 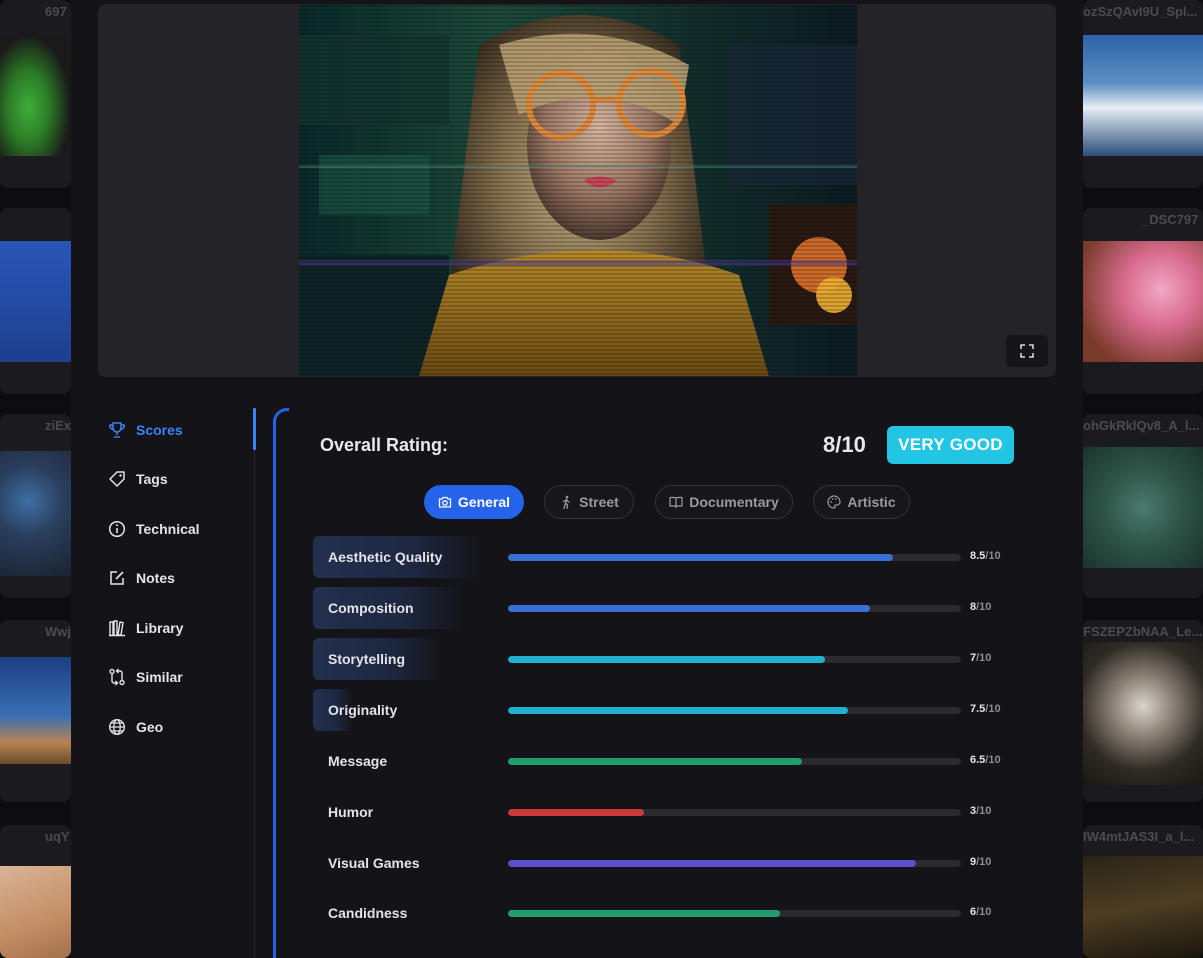 I want to click on fullscreen-button, so click(x=1027, y=351).